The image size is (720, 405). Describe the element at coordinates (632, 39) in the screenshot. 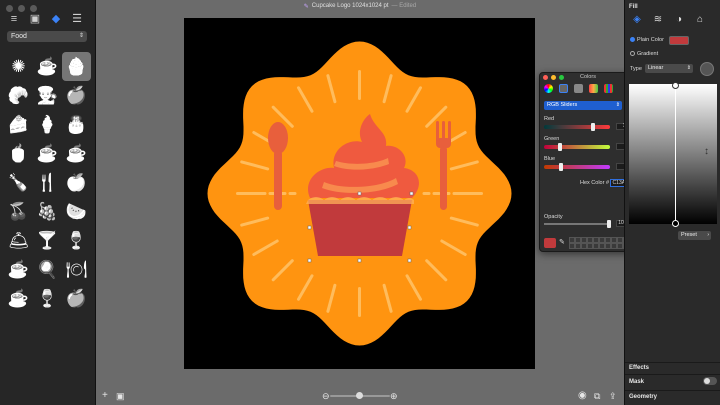

I see `radio-selected-icon` at that location.